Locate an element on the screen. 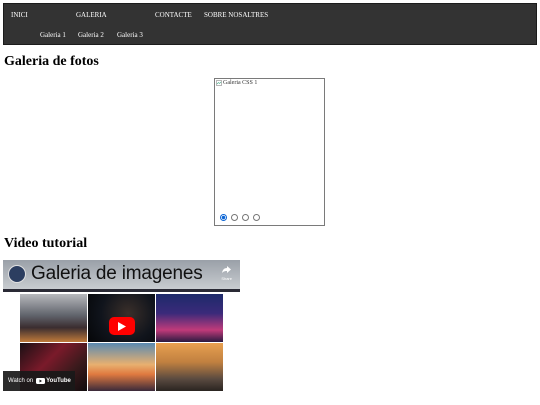  gallery-image: Galeria CSS 1 is located at coordinates (236, 83).